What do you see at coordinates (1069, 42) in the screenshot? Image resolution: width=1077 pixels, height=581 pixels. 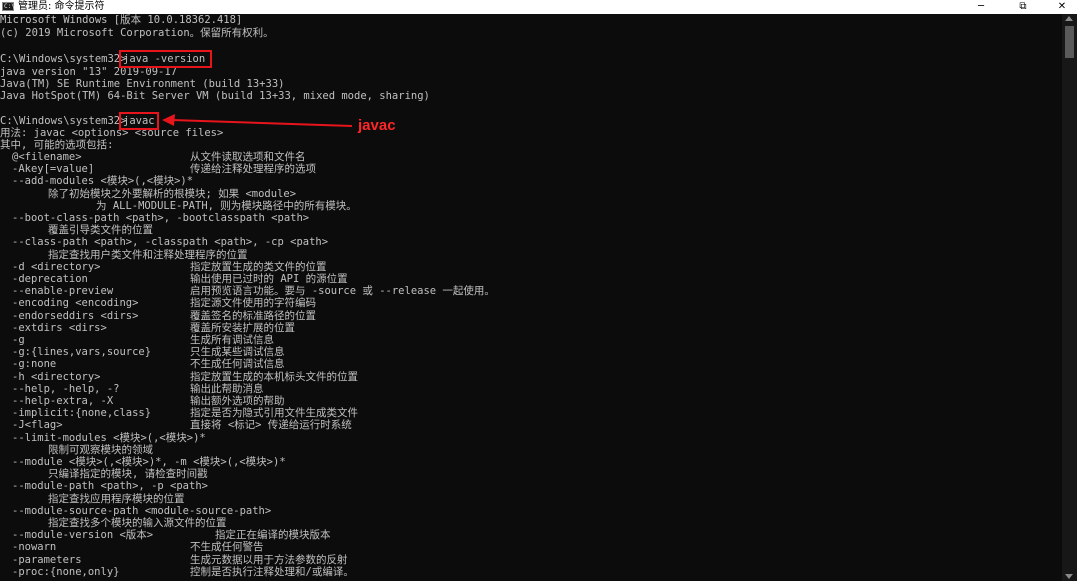 I see `scroll-thumb` at bounding box center [1069, 42].